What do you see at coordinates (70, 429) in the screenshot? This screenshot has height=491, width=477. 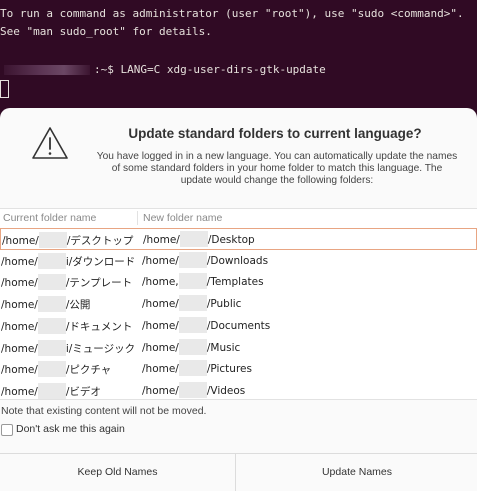 I see `dont-ask-label: Don't ask me this again` at bounding box center [70, 429].